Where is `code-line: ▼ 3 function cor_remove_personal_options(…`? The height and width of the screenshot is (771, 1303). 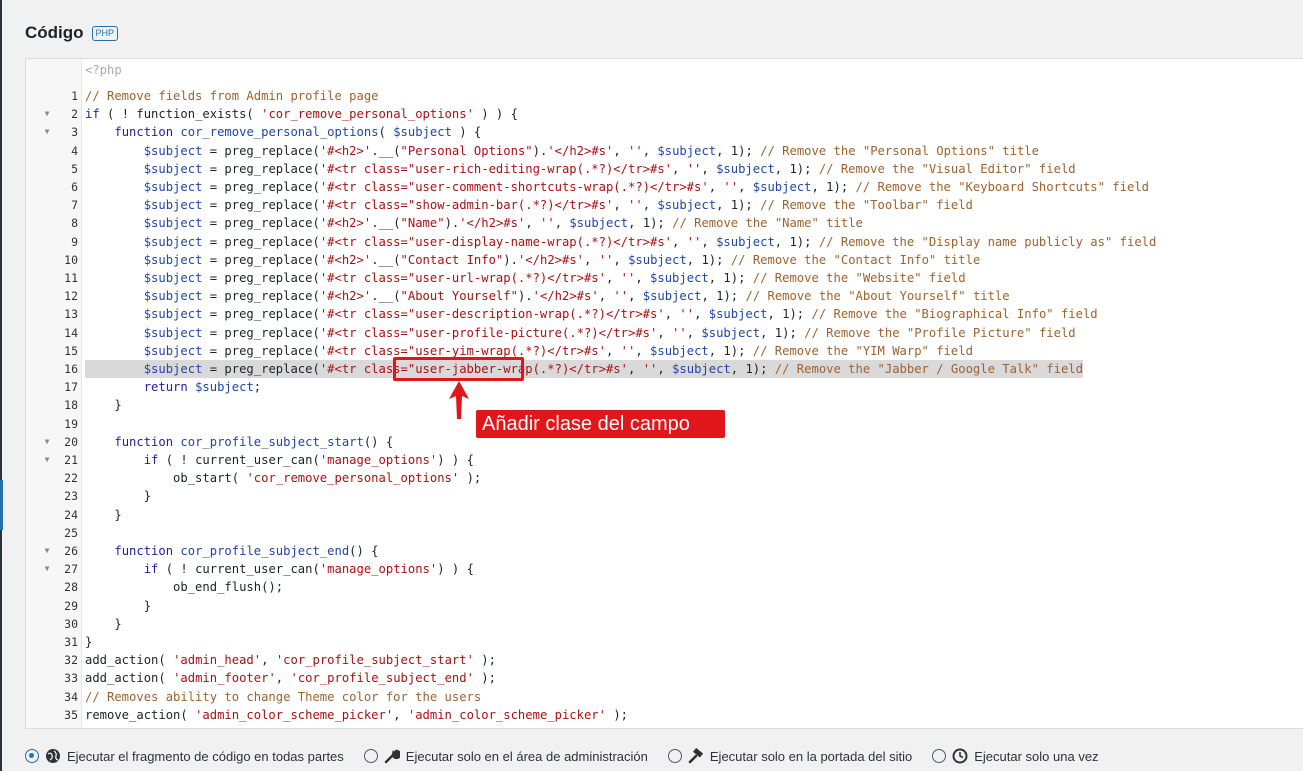
code-line: ▼ 3 function cor_remove_personal_options(… is located at coordinates (664, 132).